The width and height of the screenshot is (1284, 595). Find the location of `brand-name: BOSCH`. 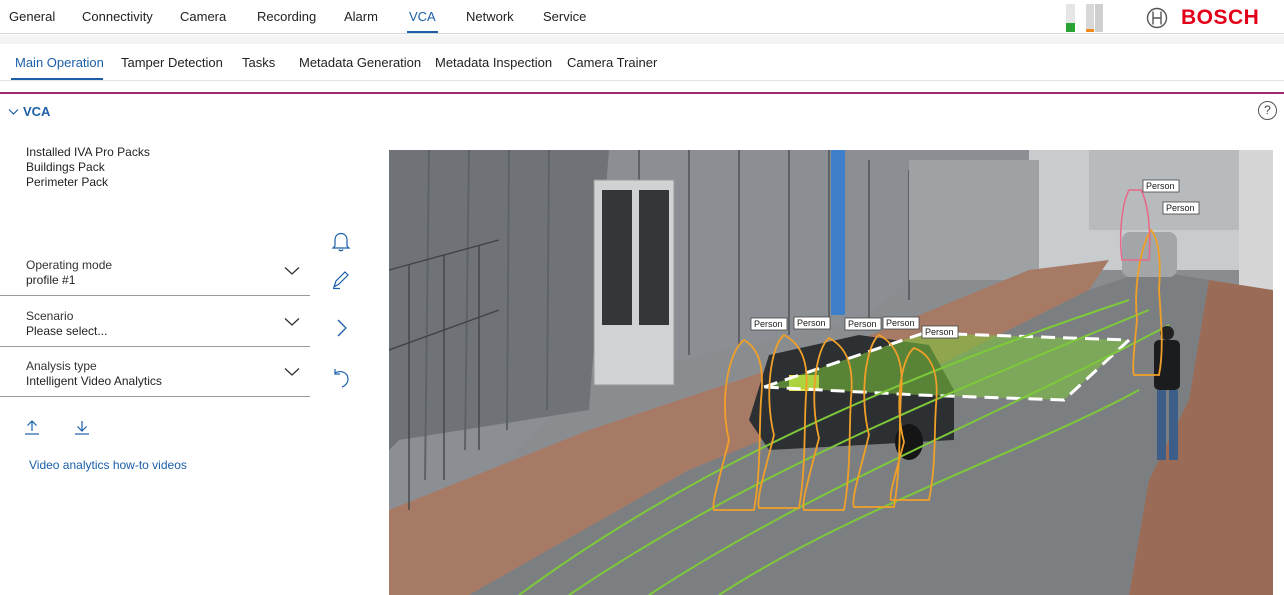

brand-name: BOSCH is located at coordinates (1220, 17).